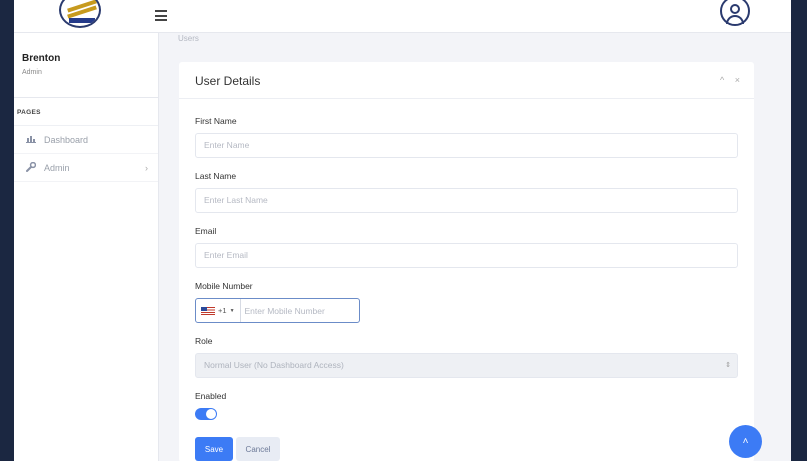 This screenshot has width=807, height=461. I want to click on cancel-button: Cancel, so click(258, 449).